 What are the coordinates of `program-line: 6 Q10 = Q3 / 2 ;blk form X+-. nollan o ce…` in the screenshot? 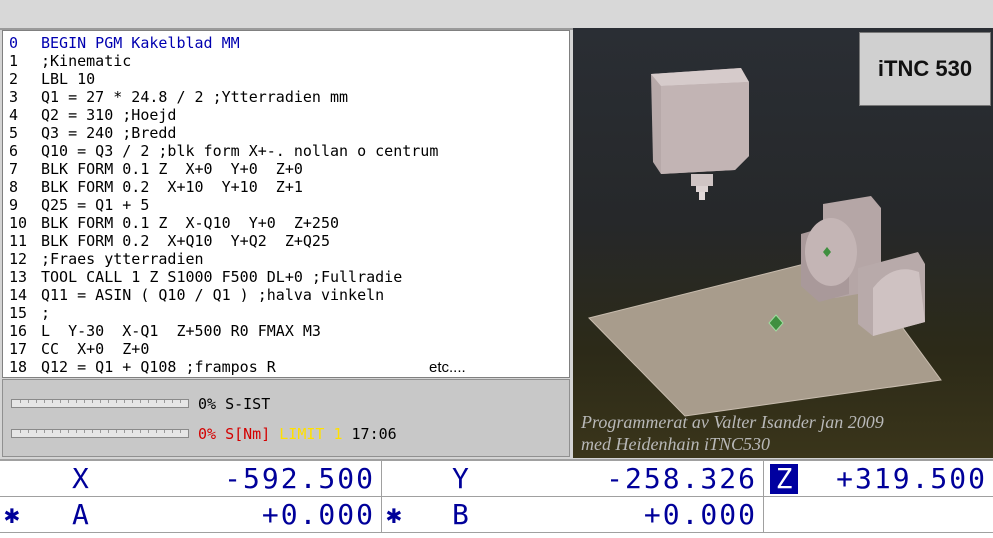 It's located at (223, 151).